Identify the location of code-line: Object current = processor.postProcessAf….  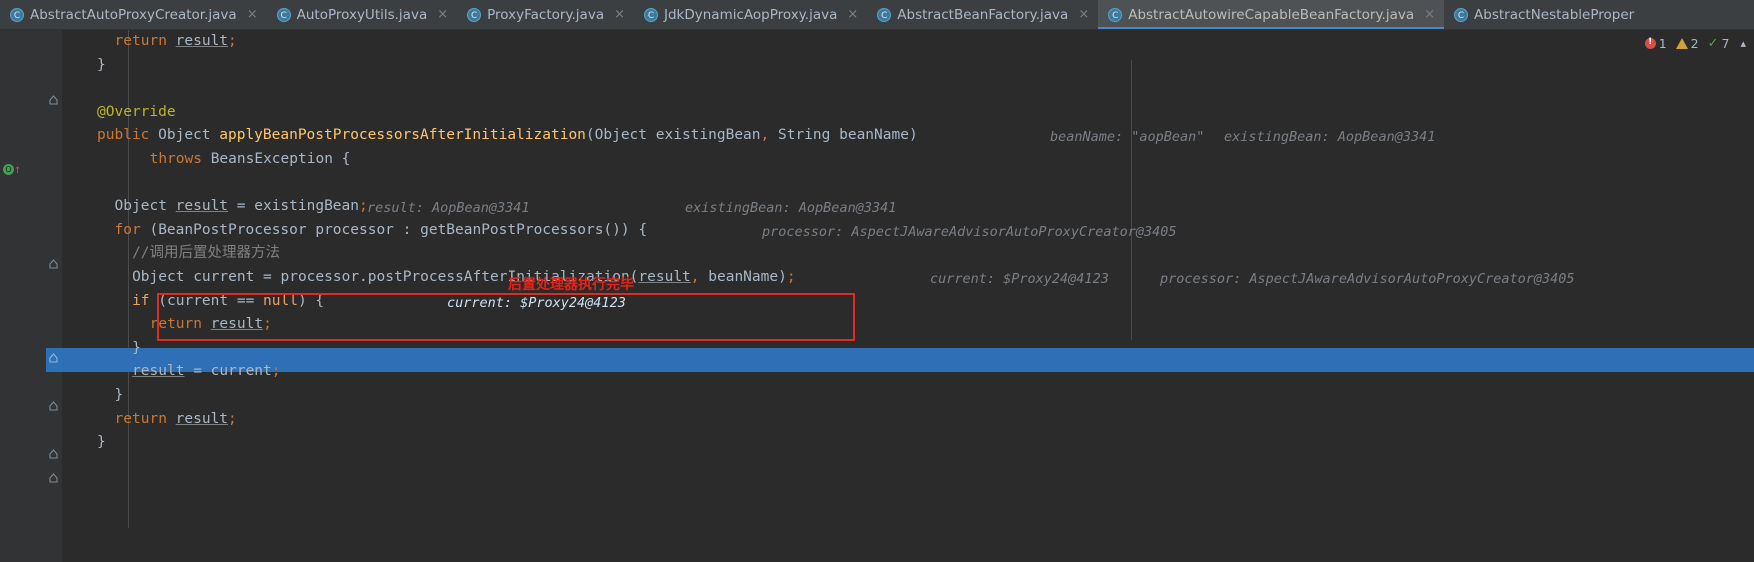
(908, 278).